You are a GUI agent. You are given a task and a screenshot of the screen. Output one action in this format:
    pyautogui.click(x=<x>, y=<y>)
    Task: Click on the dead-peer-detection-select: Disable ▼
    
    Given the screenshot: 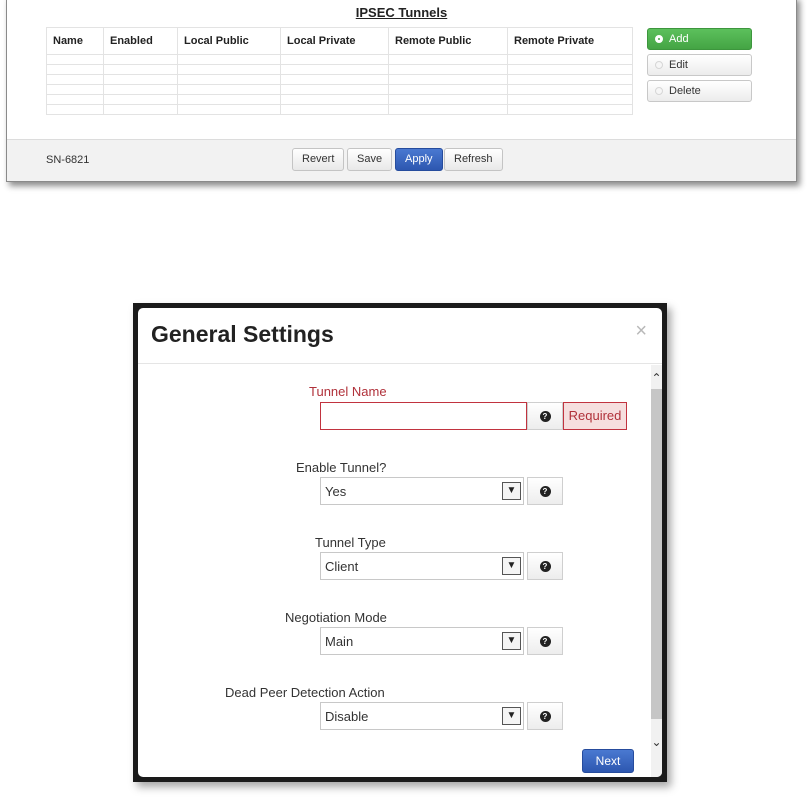 What is the action you would take?
    pyautogui.click(x=422, y=716)
    